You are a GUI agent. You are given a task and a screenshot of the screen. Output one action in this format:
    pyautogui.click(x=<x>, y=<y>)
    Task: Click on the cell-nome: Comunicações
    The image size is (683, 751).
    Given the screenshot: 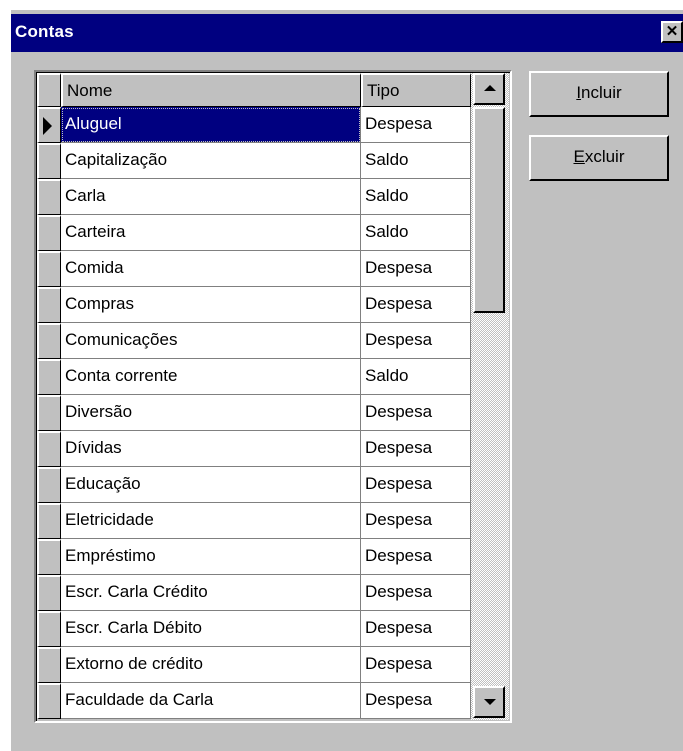 What is the action you would take?
    pyautogui.click(x=211, y=341)
    